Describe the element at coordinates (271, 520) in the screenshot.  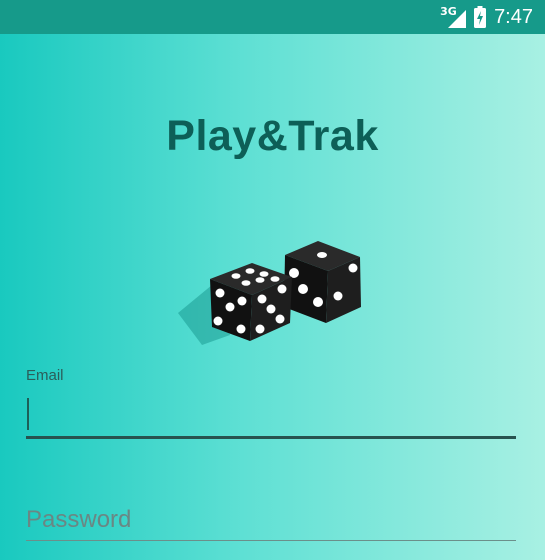
I see `password-field` at that location.